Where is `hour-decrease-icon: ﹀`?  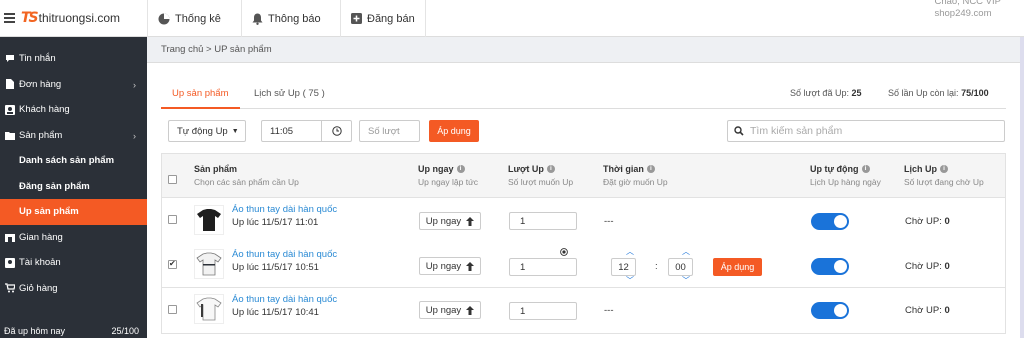 hour-decrease-icon: ﹀ is located at coordinates (630, 280).